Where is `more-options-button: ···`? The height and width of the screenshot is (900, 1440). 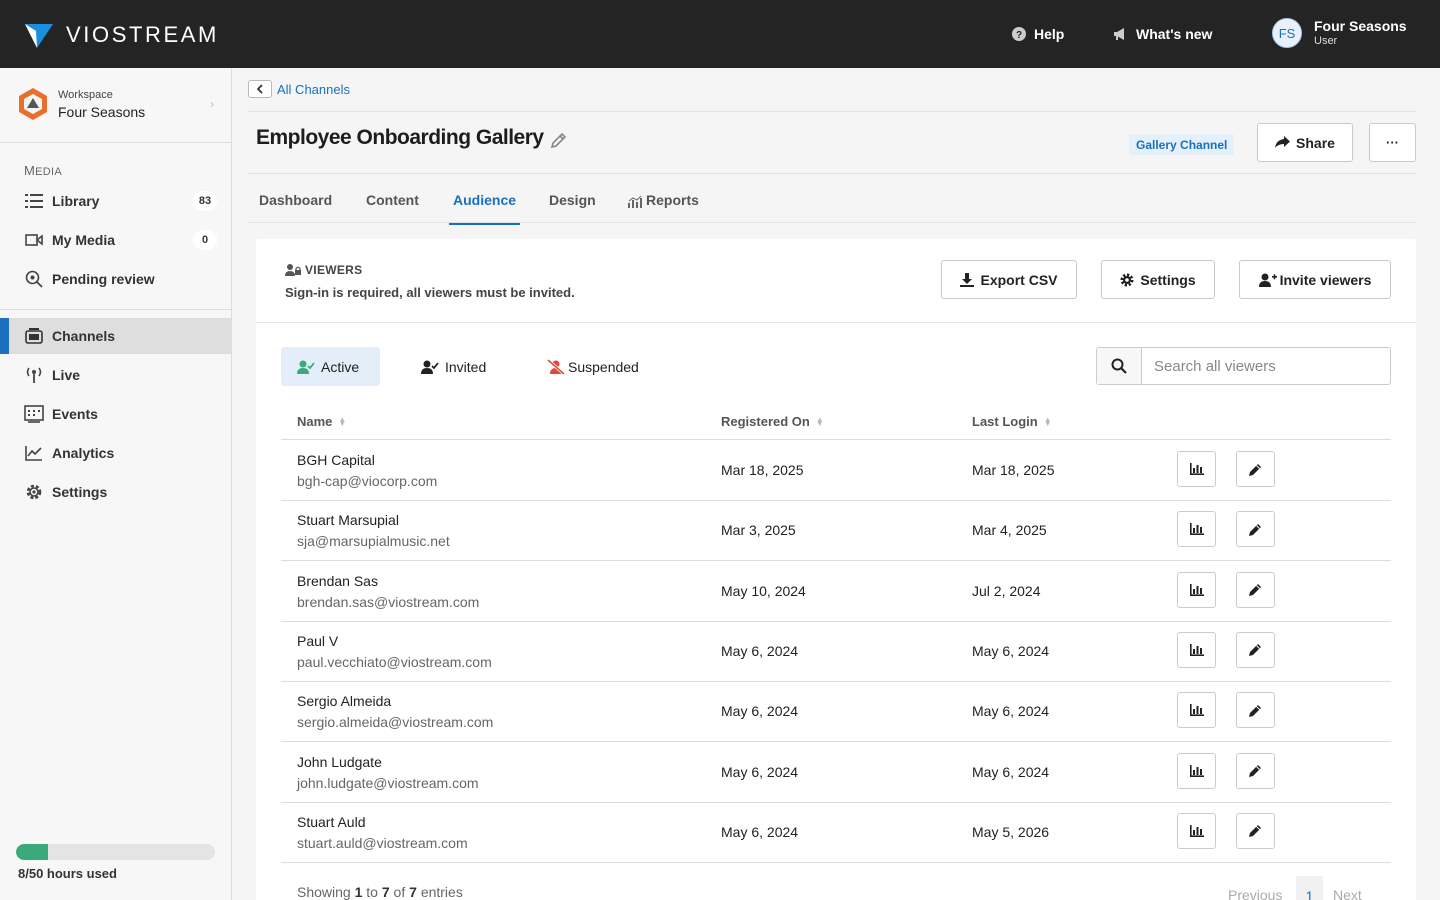 more-options-button: ··· is located at coordinates (1392, 142).